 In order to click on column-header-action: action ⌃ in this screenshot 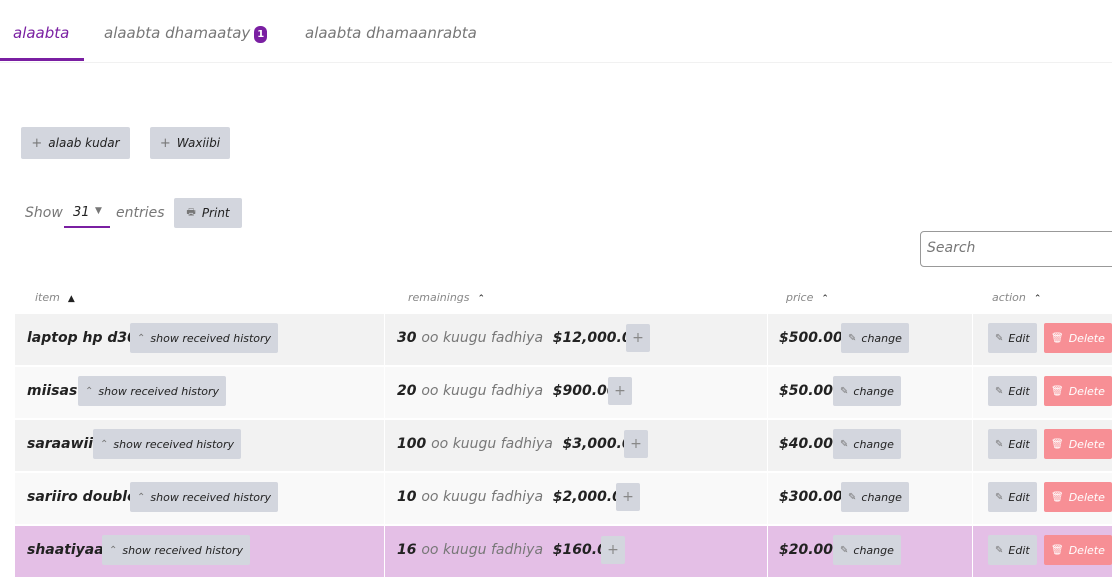, I will do `click(1016, 297)`.